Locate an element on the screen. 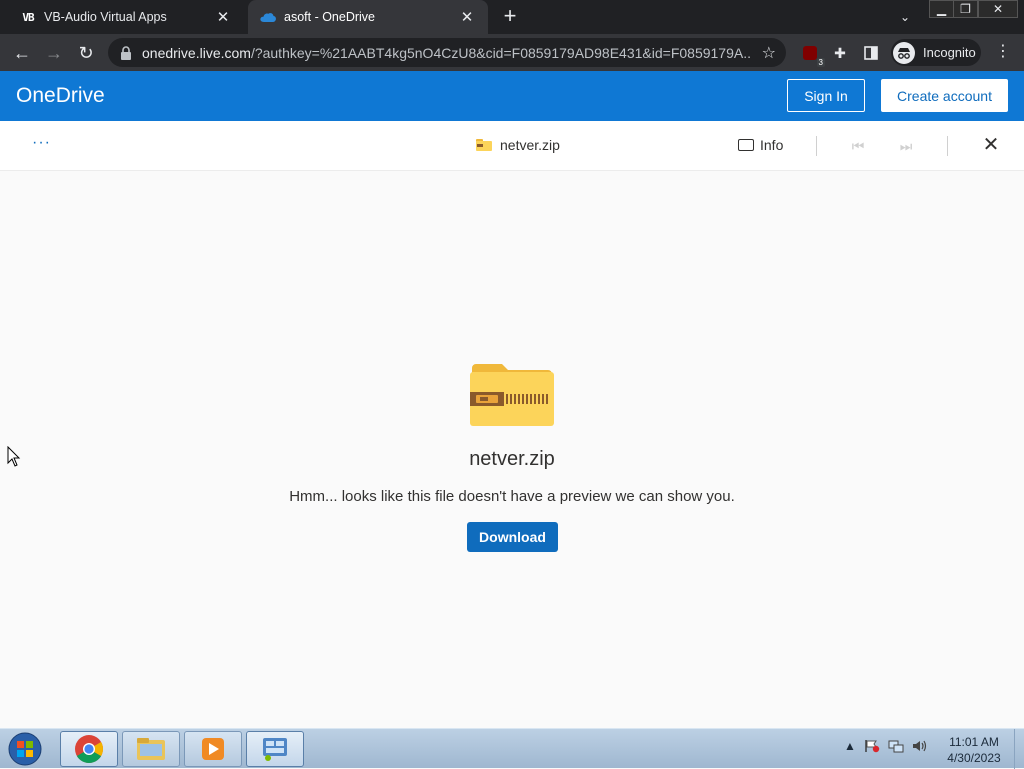 Image resolution: width=1024 pixels, height=769 pixels. action-center-flag-icon is located at coordinates (872, 746).